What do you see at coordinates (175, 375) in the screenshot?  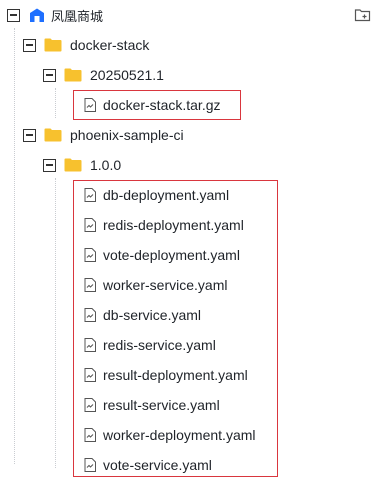 I see `file-label: result-deployment.yaml` at bounding box center [175, 375].